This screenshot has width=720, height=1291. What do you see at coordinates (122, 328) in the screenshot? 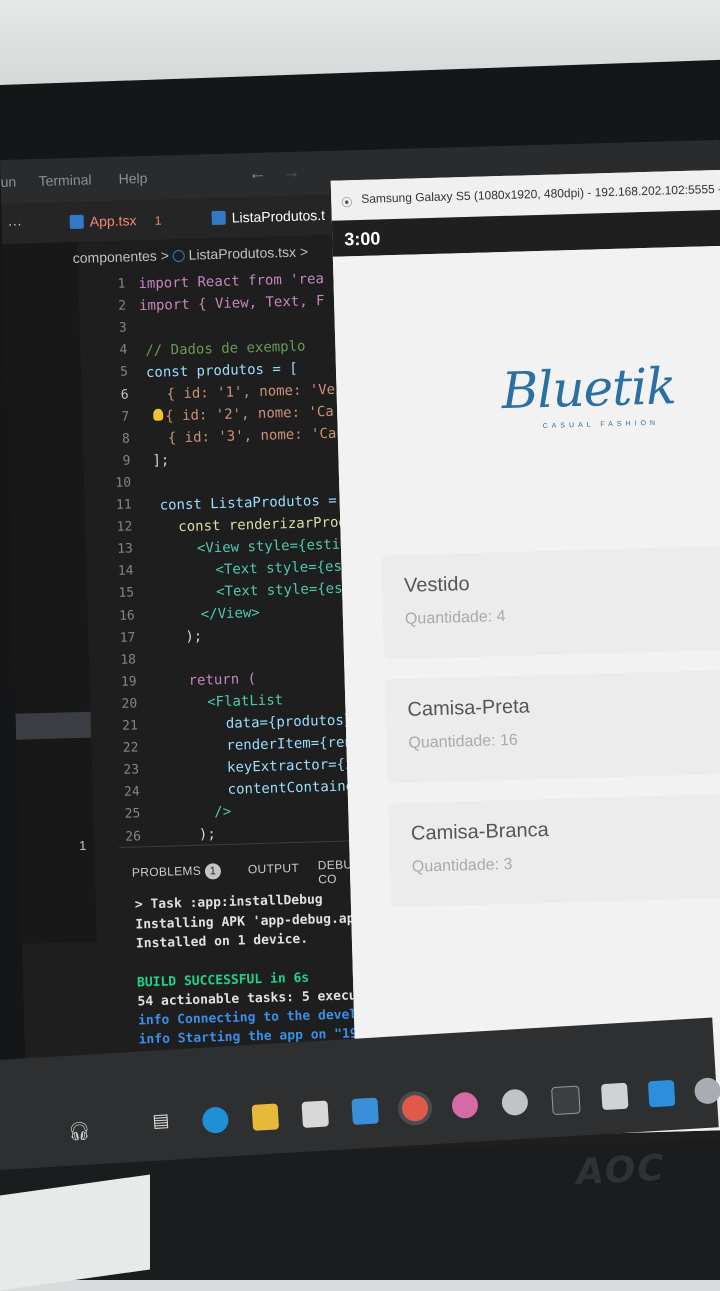
I see `line-number: 3` at bounding box center [122, 328].